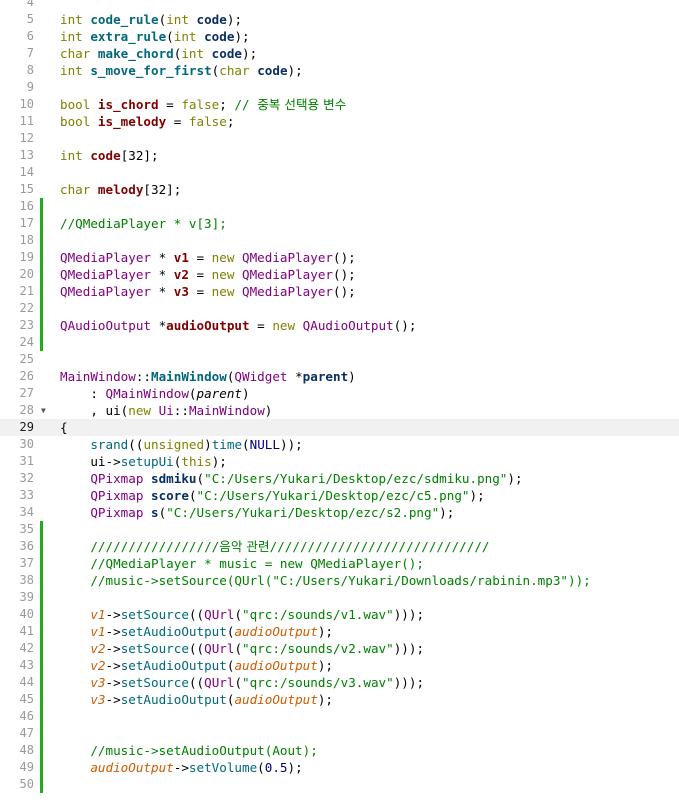 Image resolution: width=679 pixels, height=802 pixels. I want to click on code-line: 17 //QMediaPlayer * v[3];, so click(339, 223).